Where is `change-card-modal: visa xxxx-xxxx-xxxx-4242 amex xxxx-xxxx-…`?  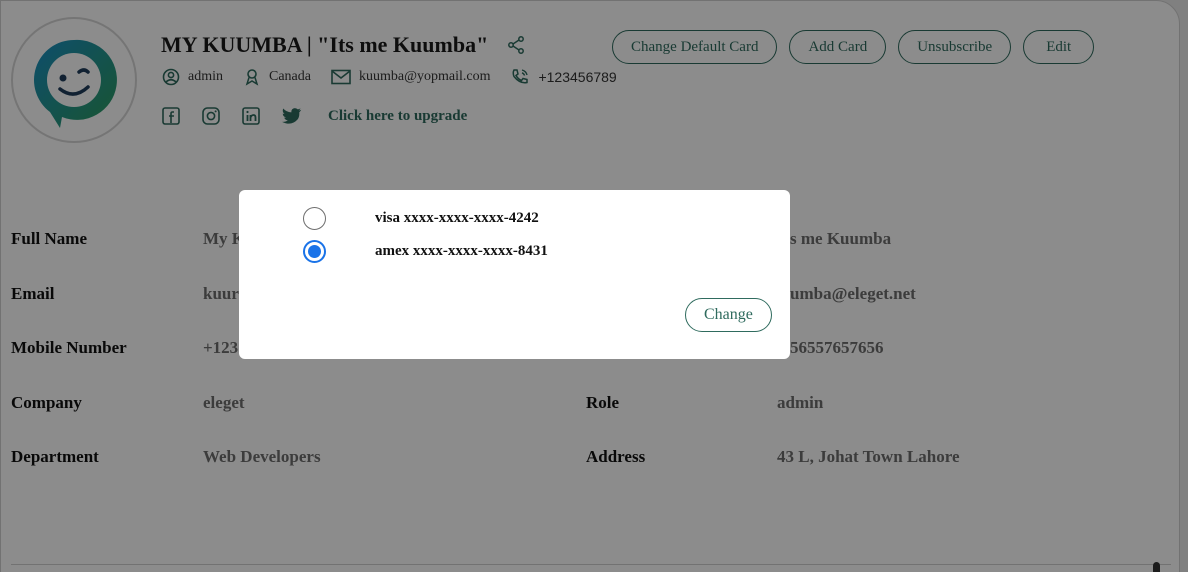 change-card-modal: visa xxxx-xxxx-xxxx-4242 amex xxxx-xxxx-… is located at coordinates (514, 274).